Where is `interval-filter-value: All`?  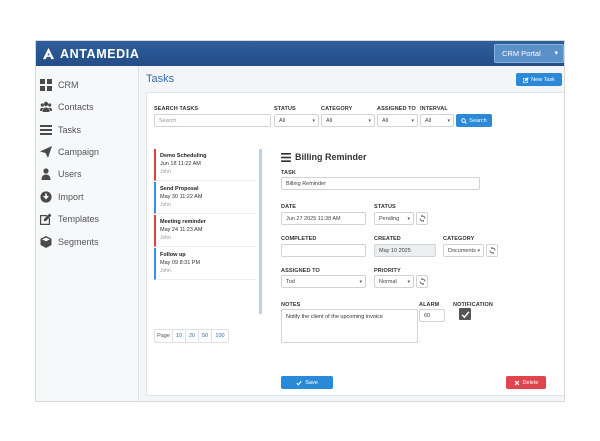 interval-filter-value: All is located at coordinates (428, 120).